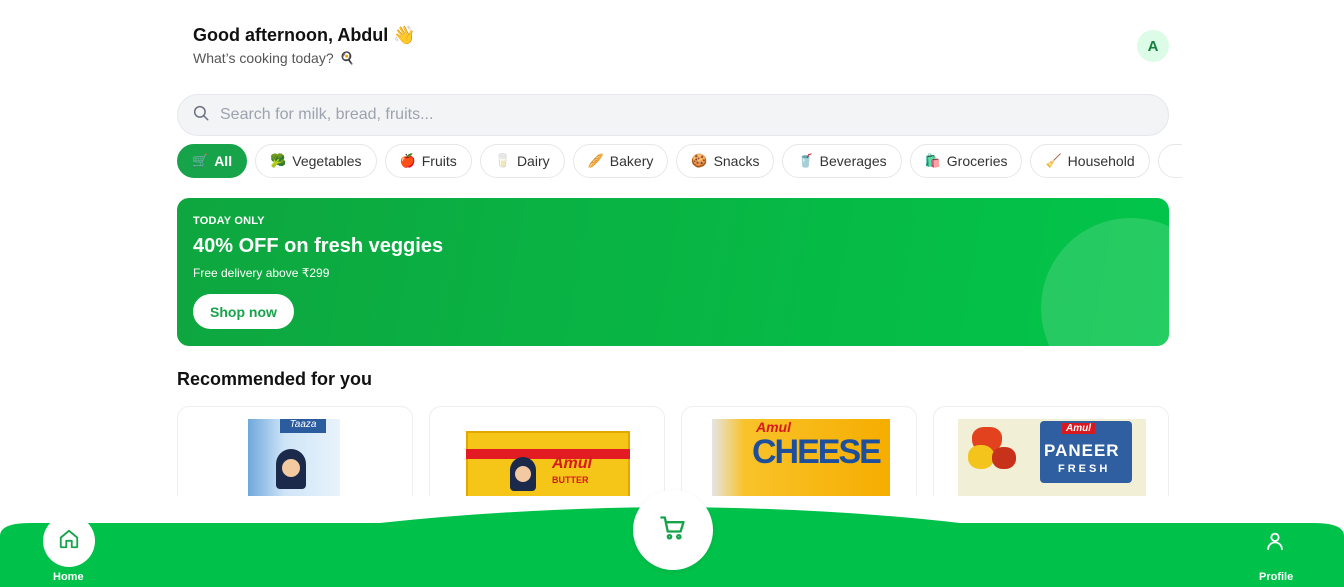  What do you see at coordinates (294, 457) in the screenshot?
I see `product-image-milk: Taaza` at bounding box center [294, 457].